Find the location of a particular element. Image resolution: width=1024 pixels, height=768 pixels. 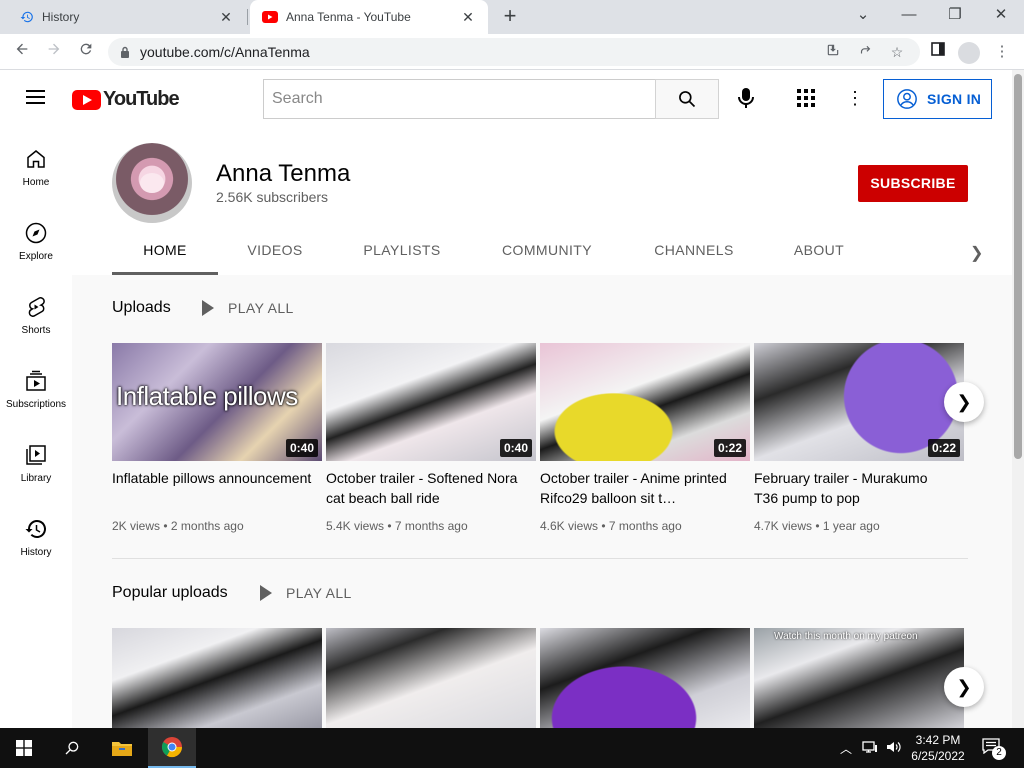

profile-avatar is located at coordinates (969, 53).